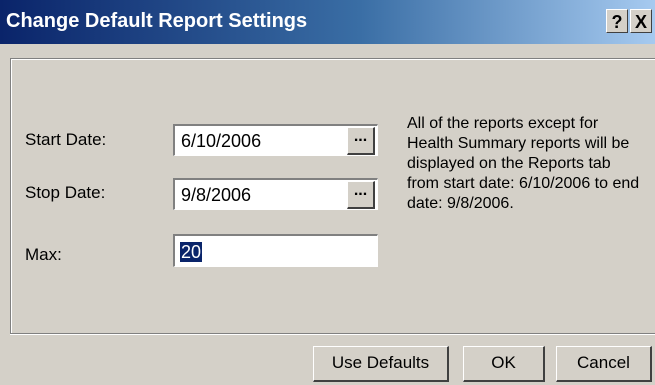 This screenshot has width=655, height=385. What do you see at coordinates (216, 195) in the screenshot?
I see `stop-date-value: 9/8/2006` at bounding box center [216, 195].